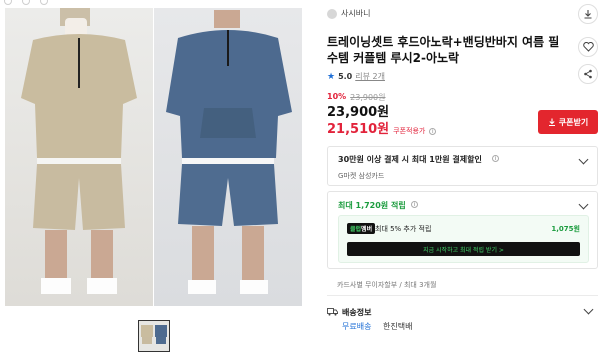 The width and height of the screenshot is (600, 352). I want to click on star-icon: ★, so click(331, 76).